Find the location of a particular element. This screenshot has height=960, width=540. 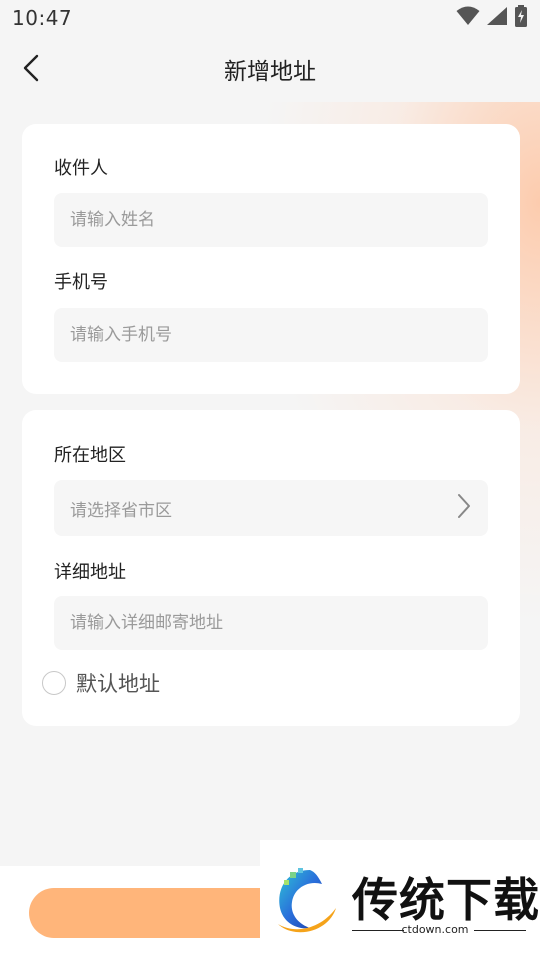

phone-label: 手机号 is located at coordinates (81, 282).